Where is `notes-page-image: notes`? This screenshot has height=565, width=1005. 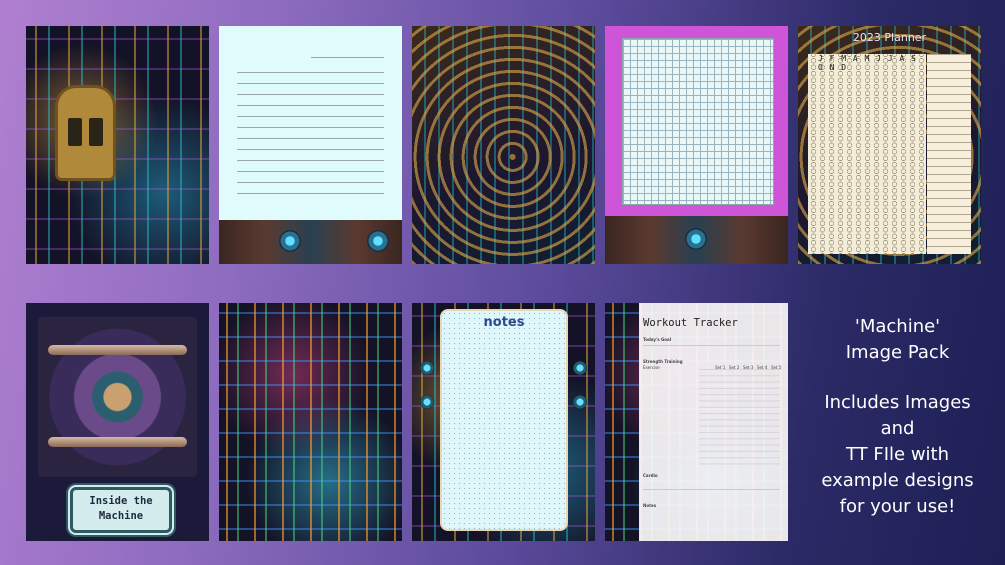
notes-page-image: notes is located at coordinates (503, 422).